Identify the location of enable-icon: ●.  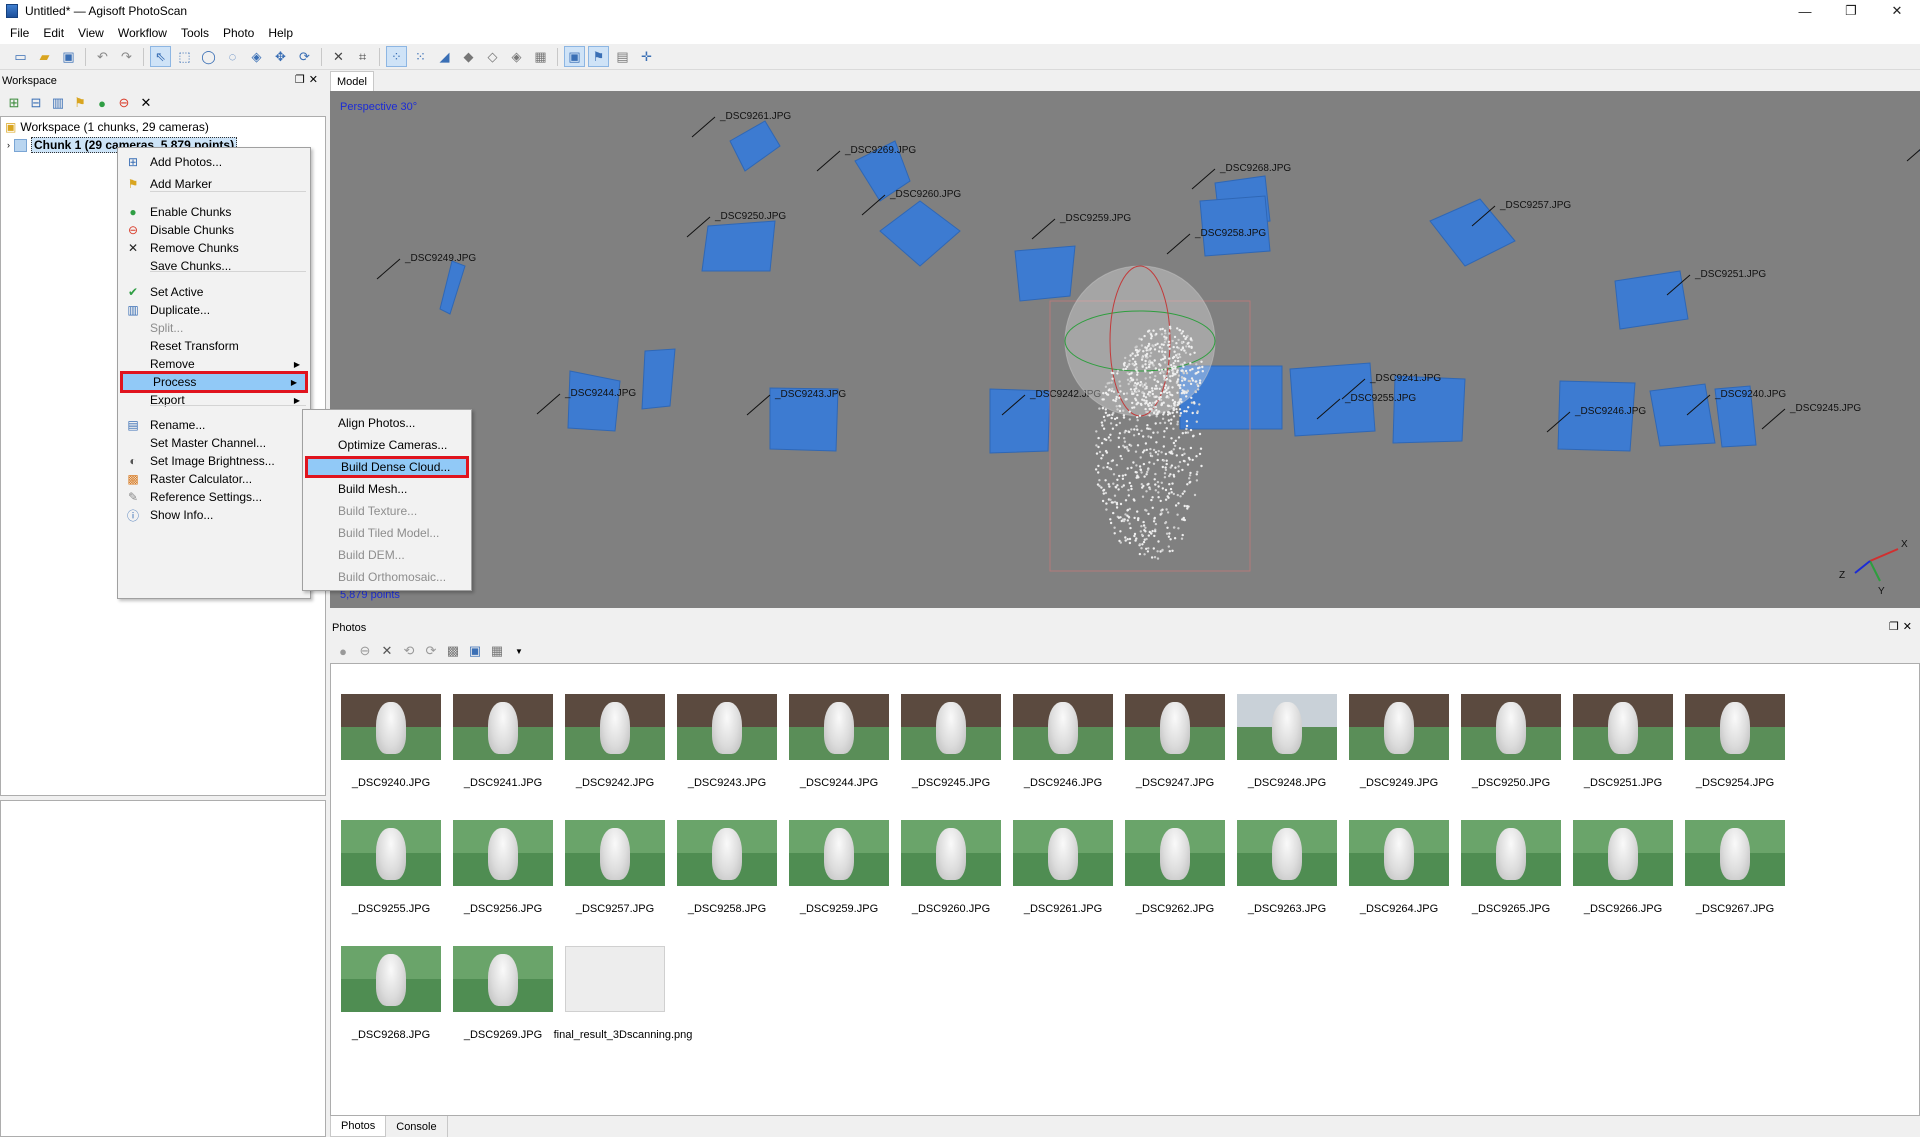
(102, 103).